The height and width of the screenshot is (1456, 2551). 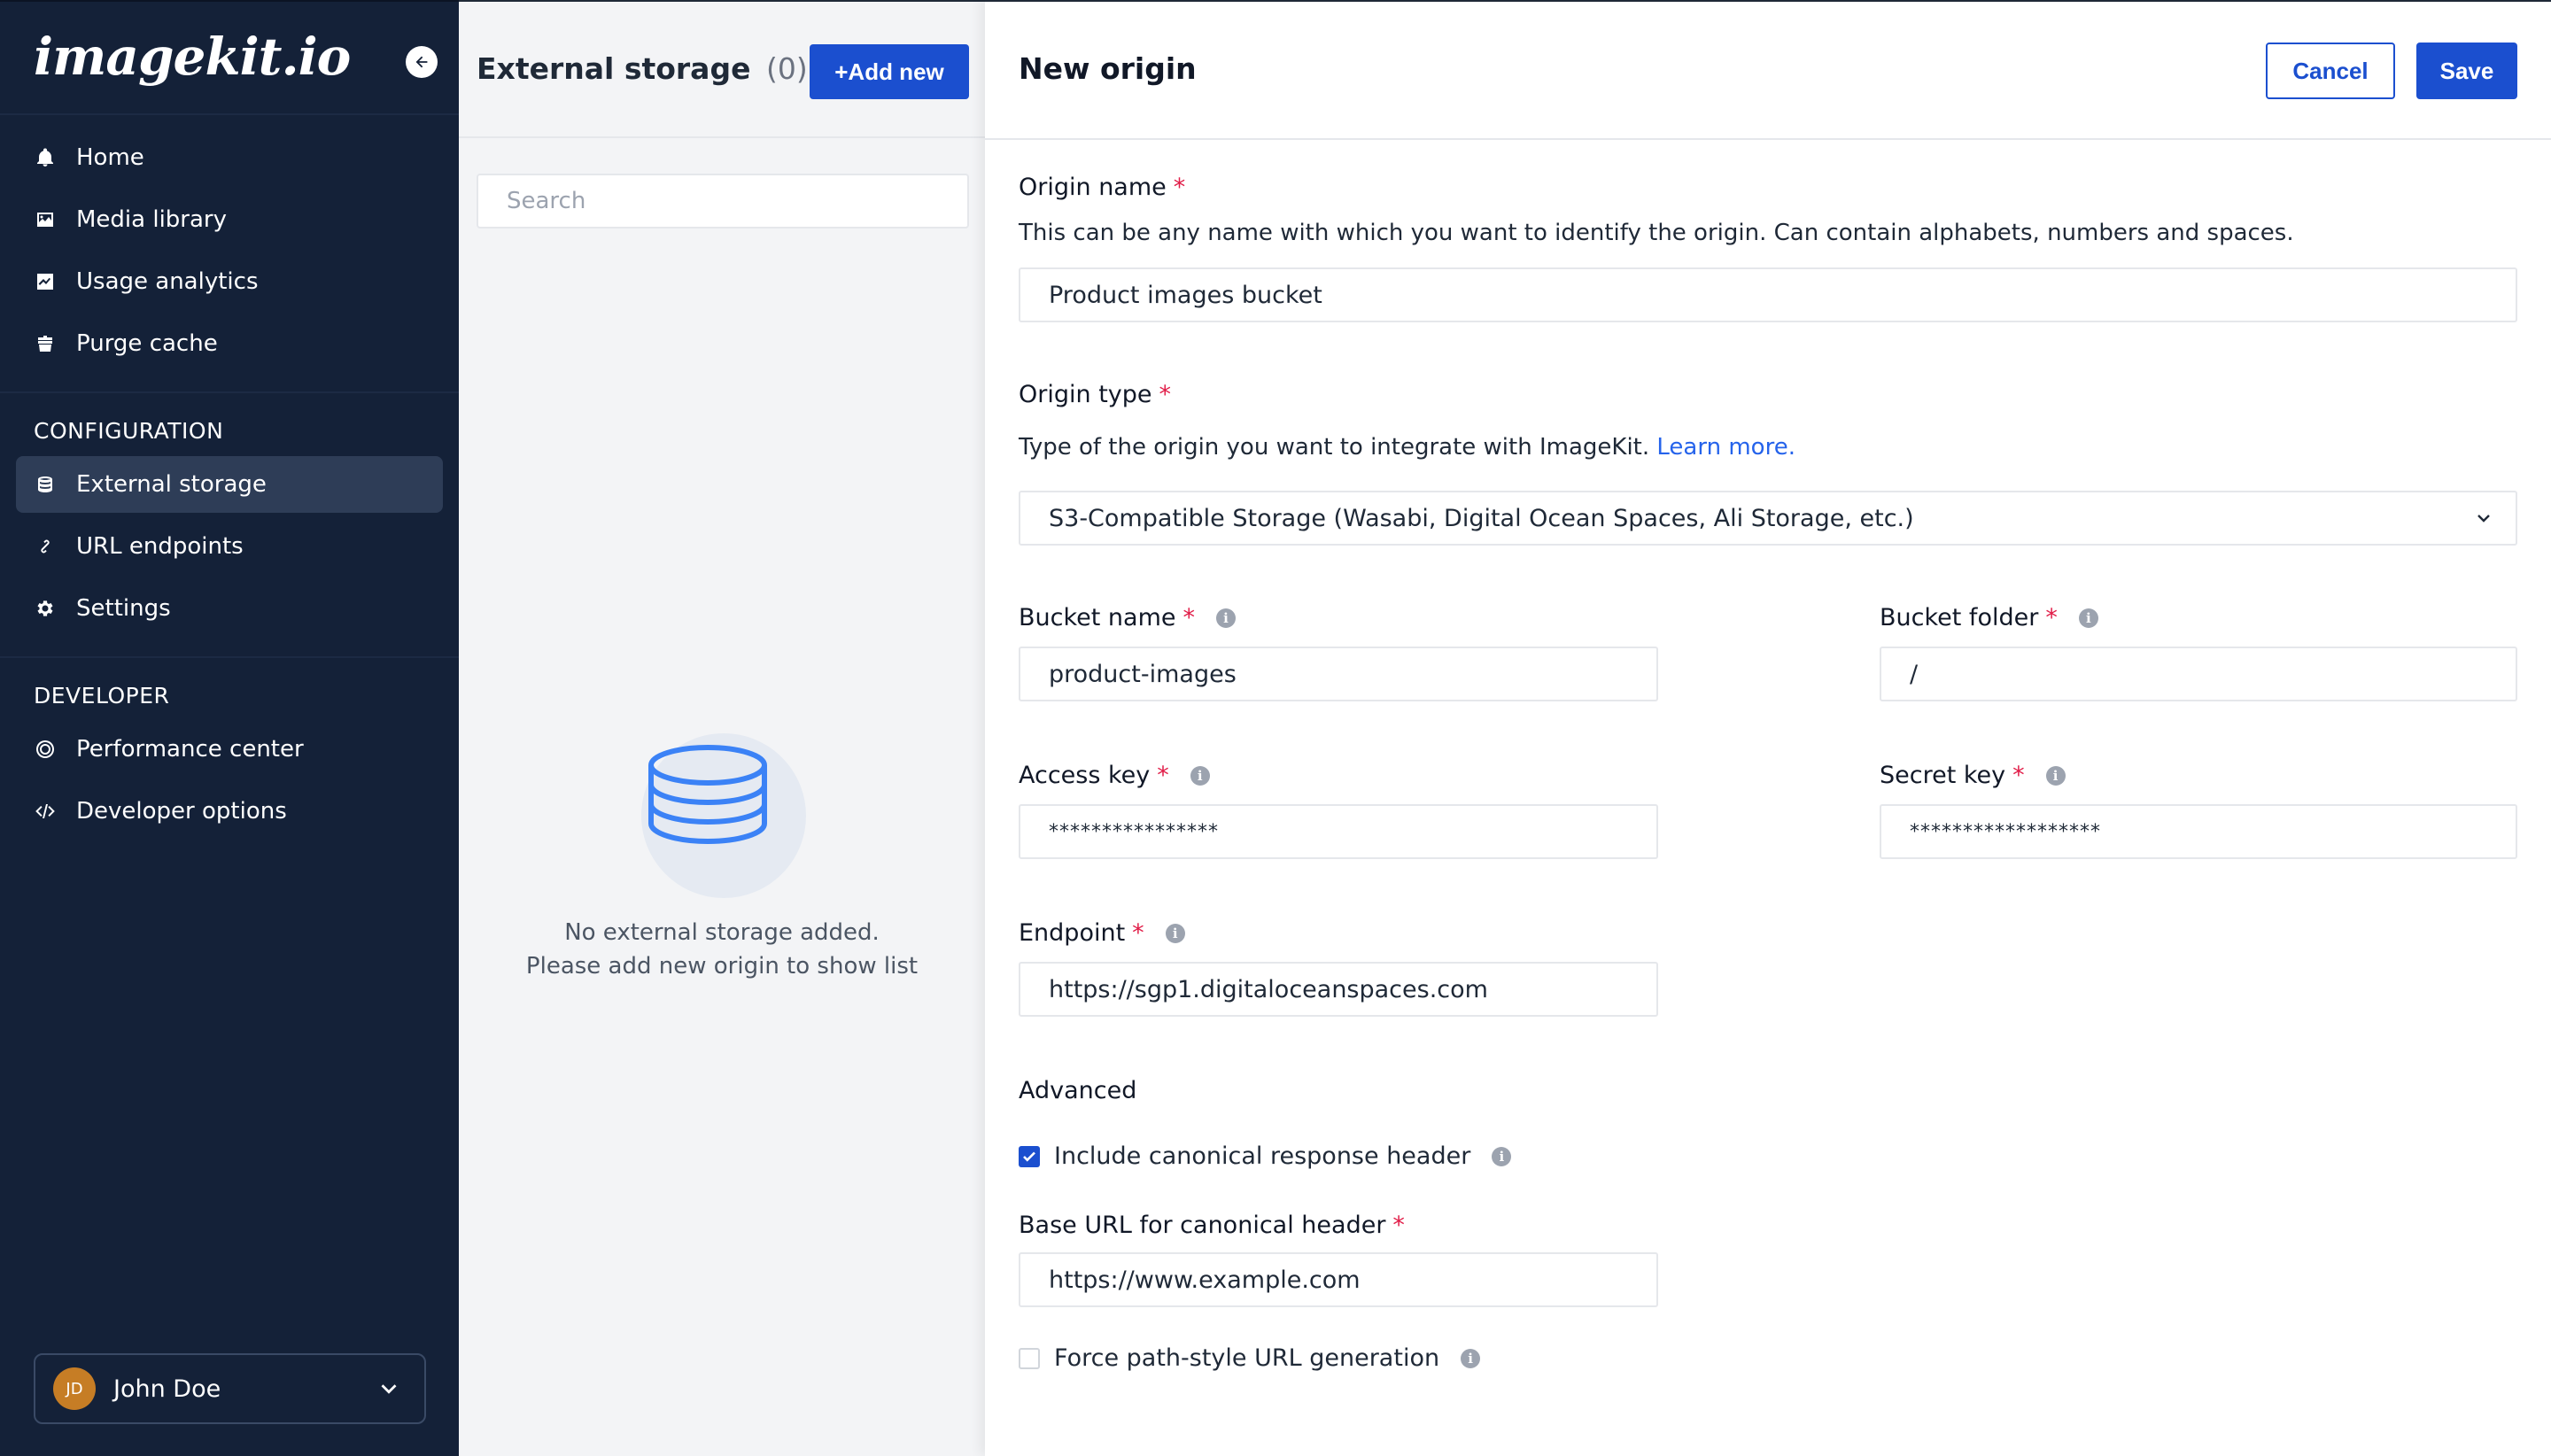 I want to click on sidebar-item-label: Usage analytics, so click(x=167, y=281).